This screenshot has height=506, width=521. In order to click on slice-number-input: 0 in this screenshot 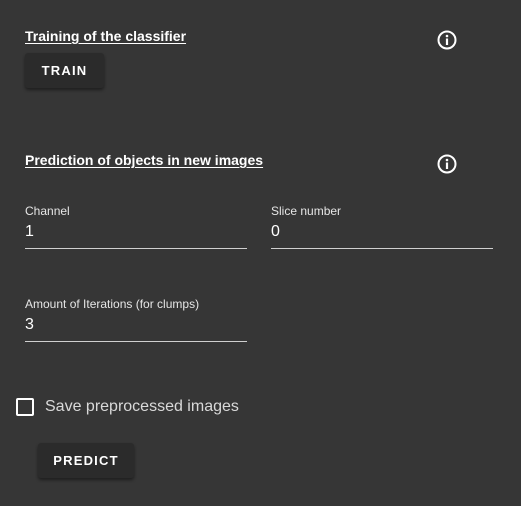, I will do `click(382, 235)`.